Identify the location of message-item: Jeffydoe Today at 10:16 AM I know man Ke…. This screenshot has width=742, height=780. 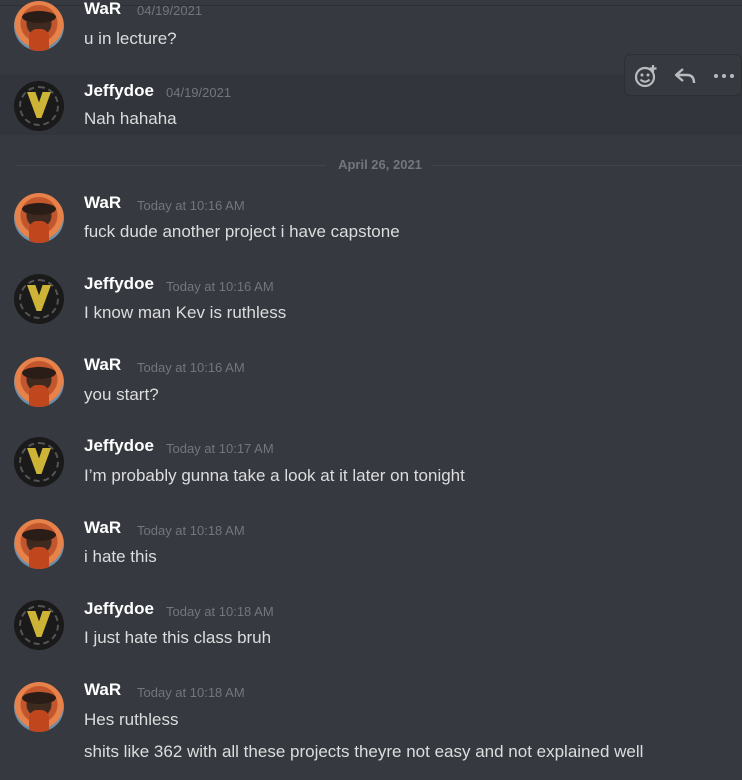
(371, 302).